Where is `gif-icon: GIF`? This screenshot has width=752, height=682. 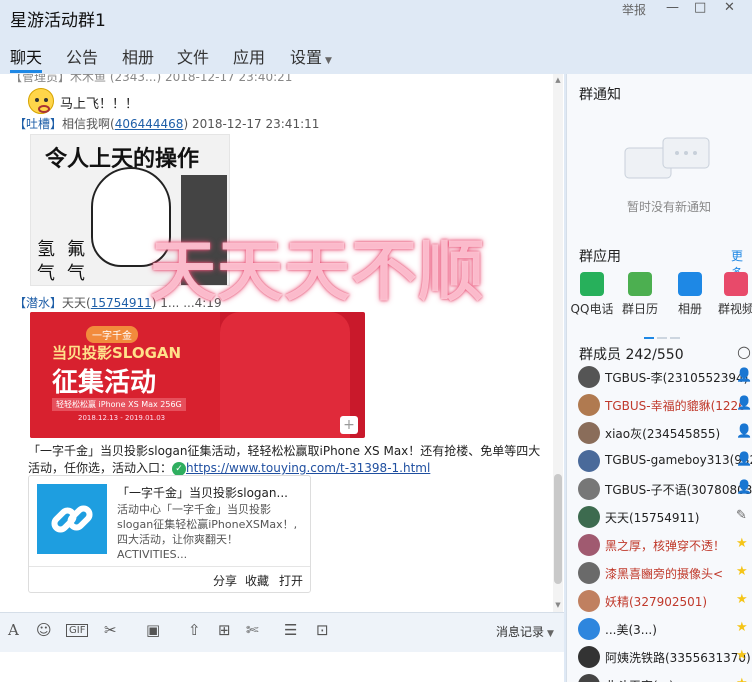
gif-icon: GIF is located at coordinates (77, 630).